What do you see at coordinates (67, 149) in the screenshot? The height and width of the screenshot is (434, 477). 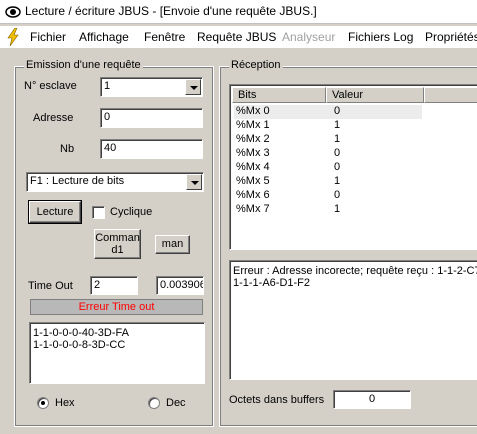 I see `nb-label: Nb` at bounding box center [67, 149].